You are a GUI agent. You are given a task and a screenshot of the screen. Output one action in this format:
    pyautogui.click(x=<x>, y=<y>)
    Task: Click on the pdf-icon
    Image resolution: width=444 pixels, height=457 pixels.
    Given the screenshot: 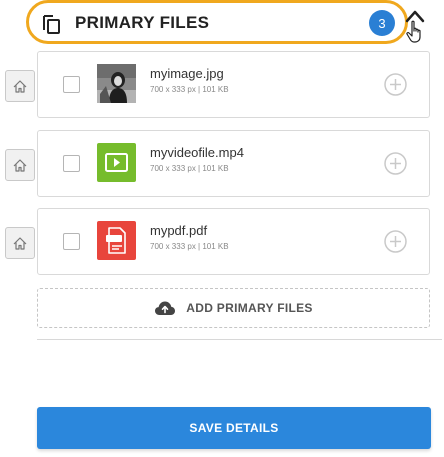 What is the action you would take?
    pyautogui.click(x=116, y=240)
    